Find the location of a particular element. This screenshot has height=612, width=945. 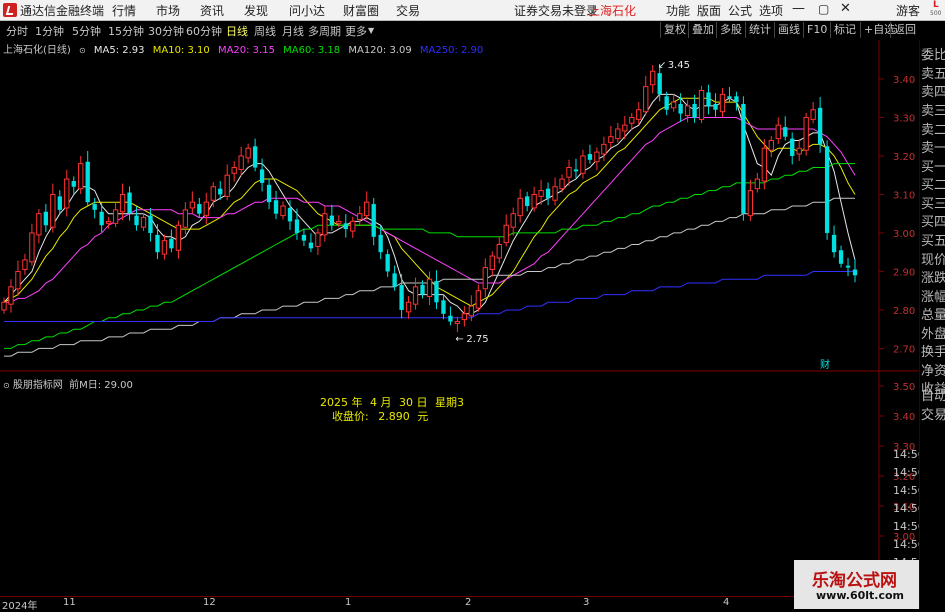

minimize-icon: — is located at coordinates (798, 8).